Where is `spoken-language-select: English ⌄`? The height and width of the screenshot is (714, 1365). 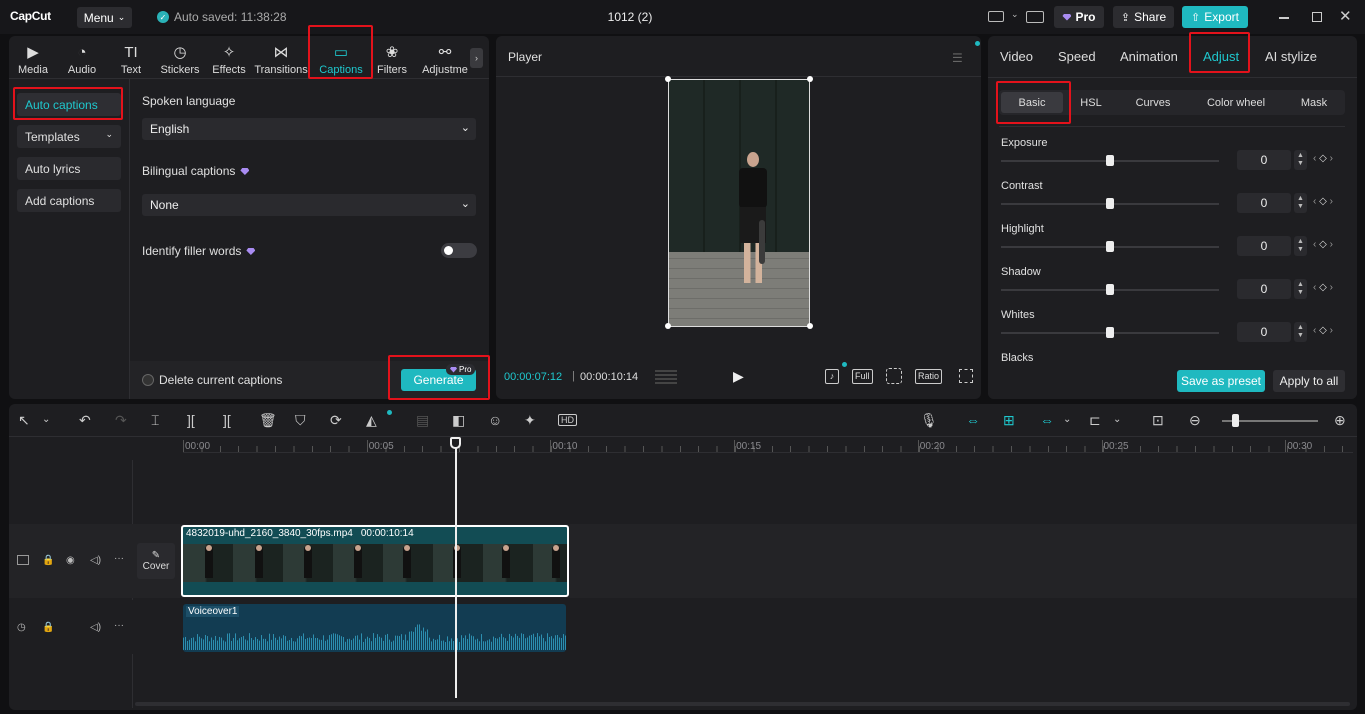 spoken-language-select: English ⌄ is located at coordinates (309, 129).